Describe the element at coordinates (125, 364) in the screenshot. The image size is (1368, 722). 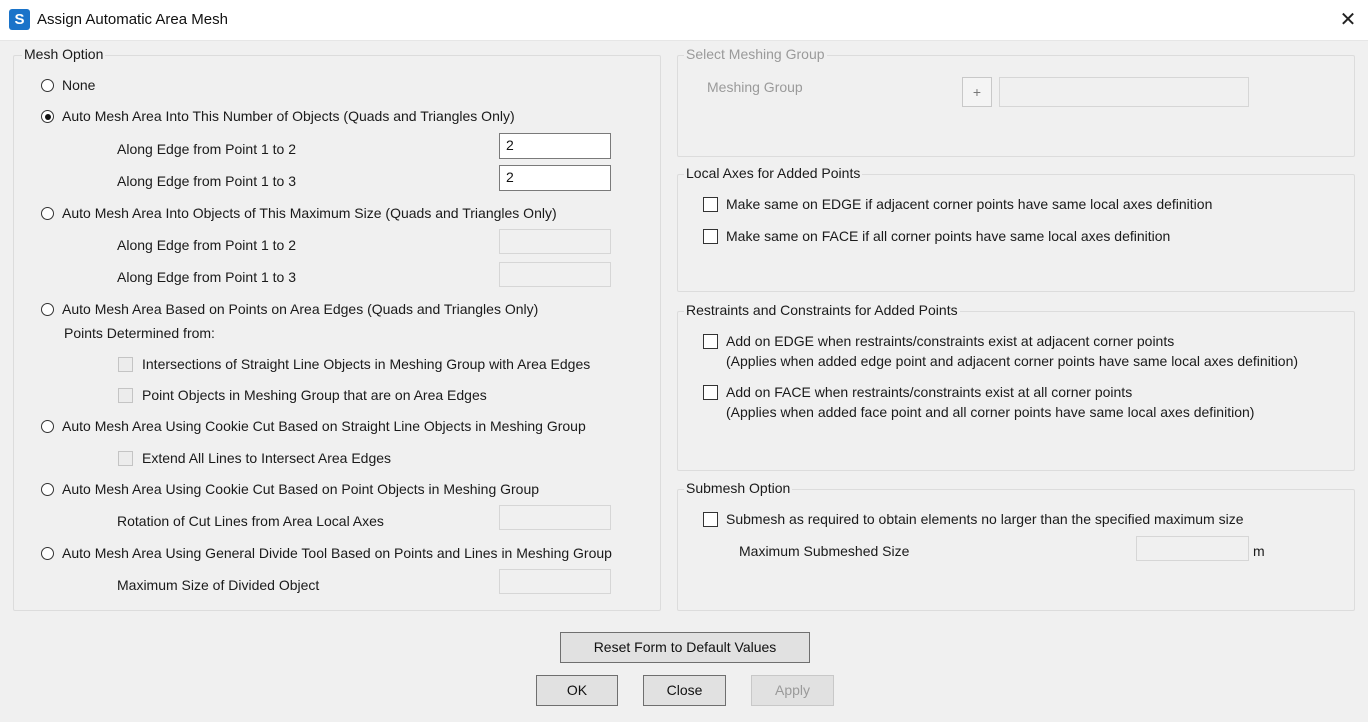
I see `intersections-checkbox` at that location.